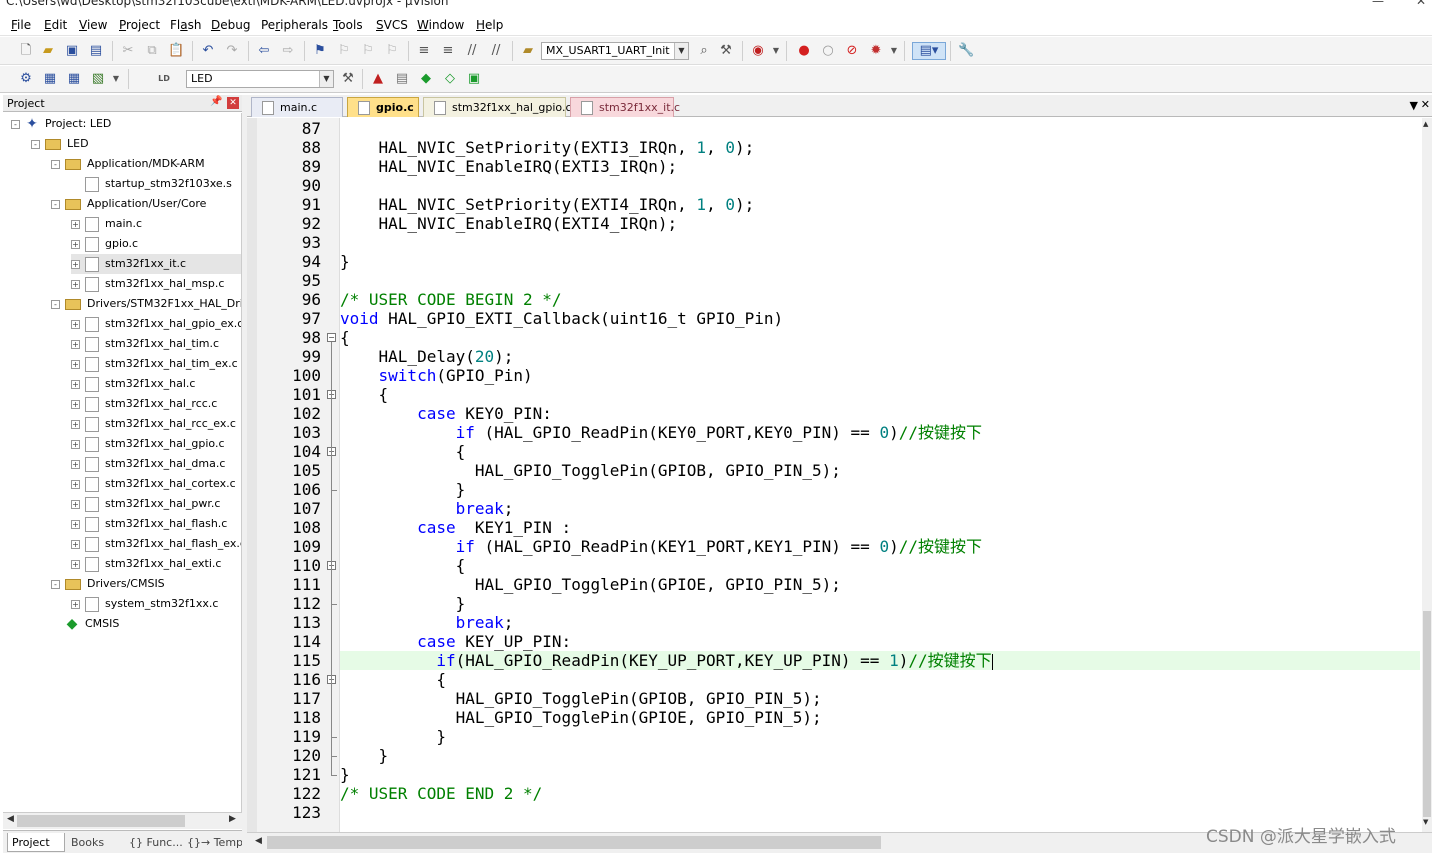 This screenshot has height=853, width=1432. I want to click on code-line: case KEY0_PIN:, so click(446, 413).